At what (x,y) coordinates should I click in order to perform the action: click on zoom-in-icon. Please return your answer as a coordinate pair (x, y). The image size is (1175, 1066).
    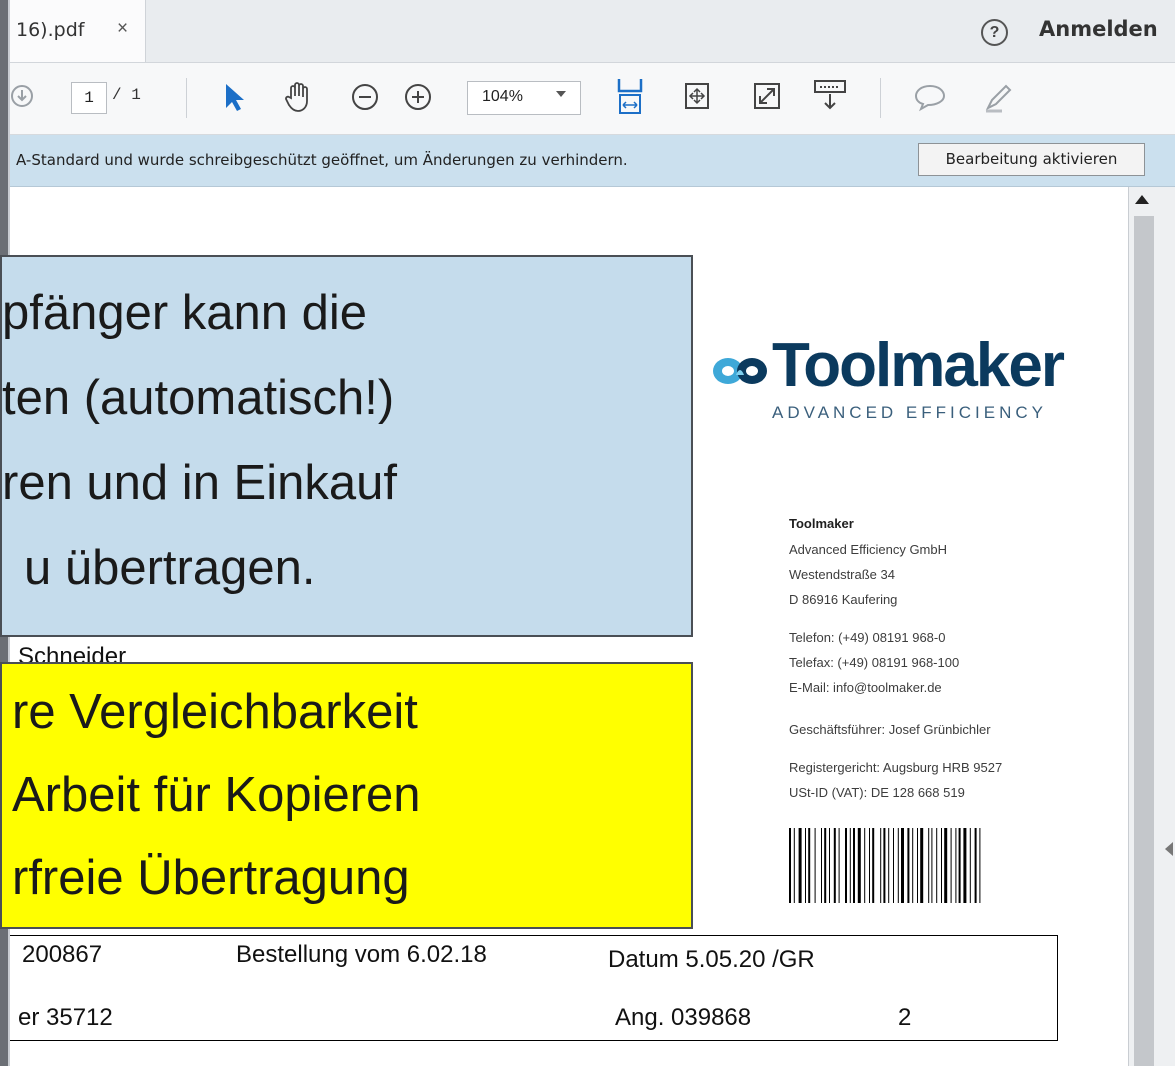
    Looking at the image, I should click on (418, 97).